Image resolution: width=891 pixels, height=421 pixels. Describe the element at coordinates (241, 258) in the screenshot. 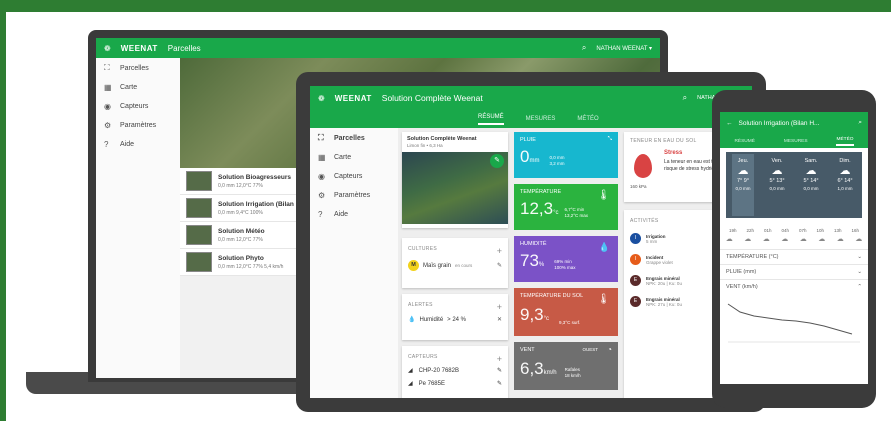

I see `parcel-row-title: Solution Phyto` at that location.